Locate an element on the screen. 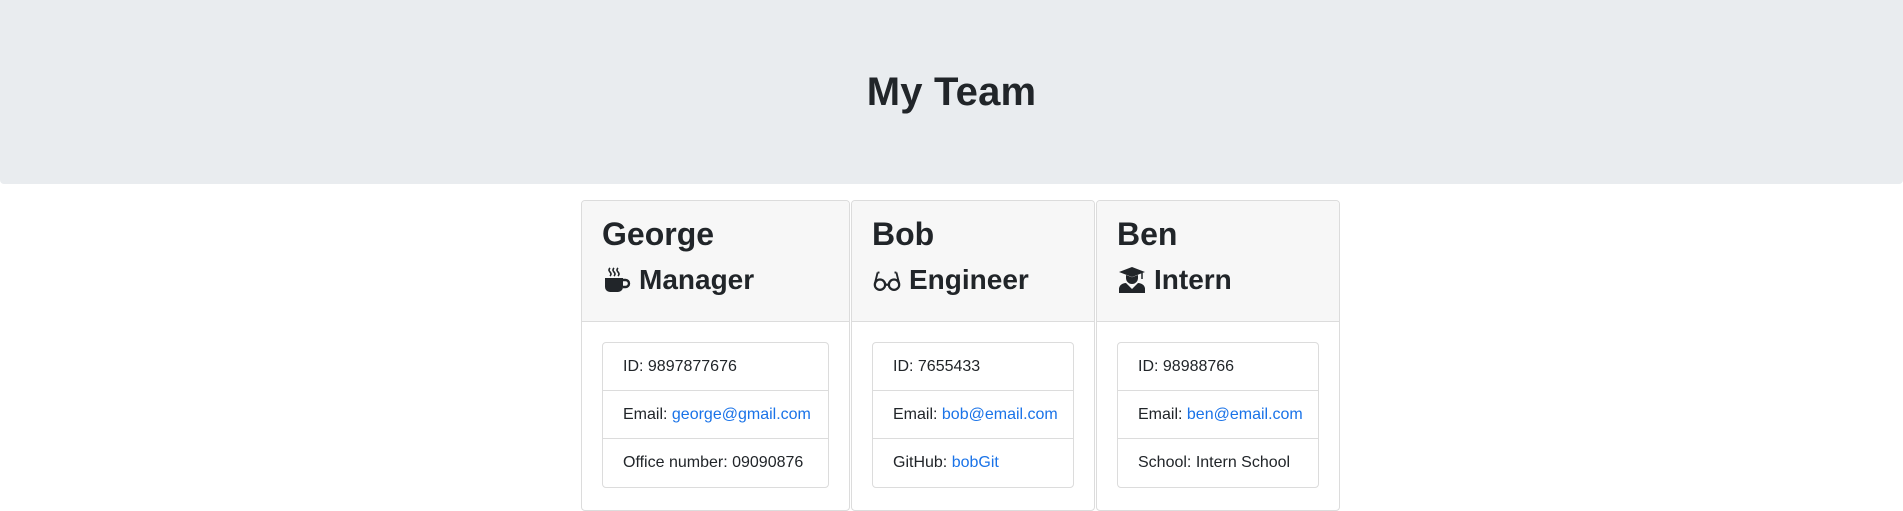 The image size is (1903, 511). employee-role: Engineer is located at coordinates (973, 280).